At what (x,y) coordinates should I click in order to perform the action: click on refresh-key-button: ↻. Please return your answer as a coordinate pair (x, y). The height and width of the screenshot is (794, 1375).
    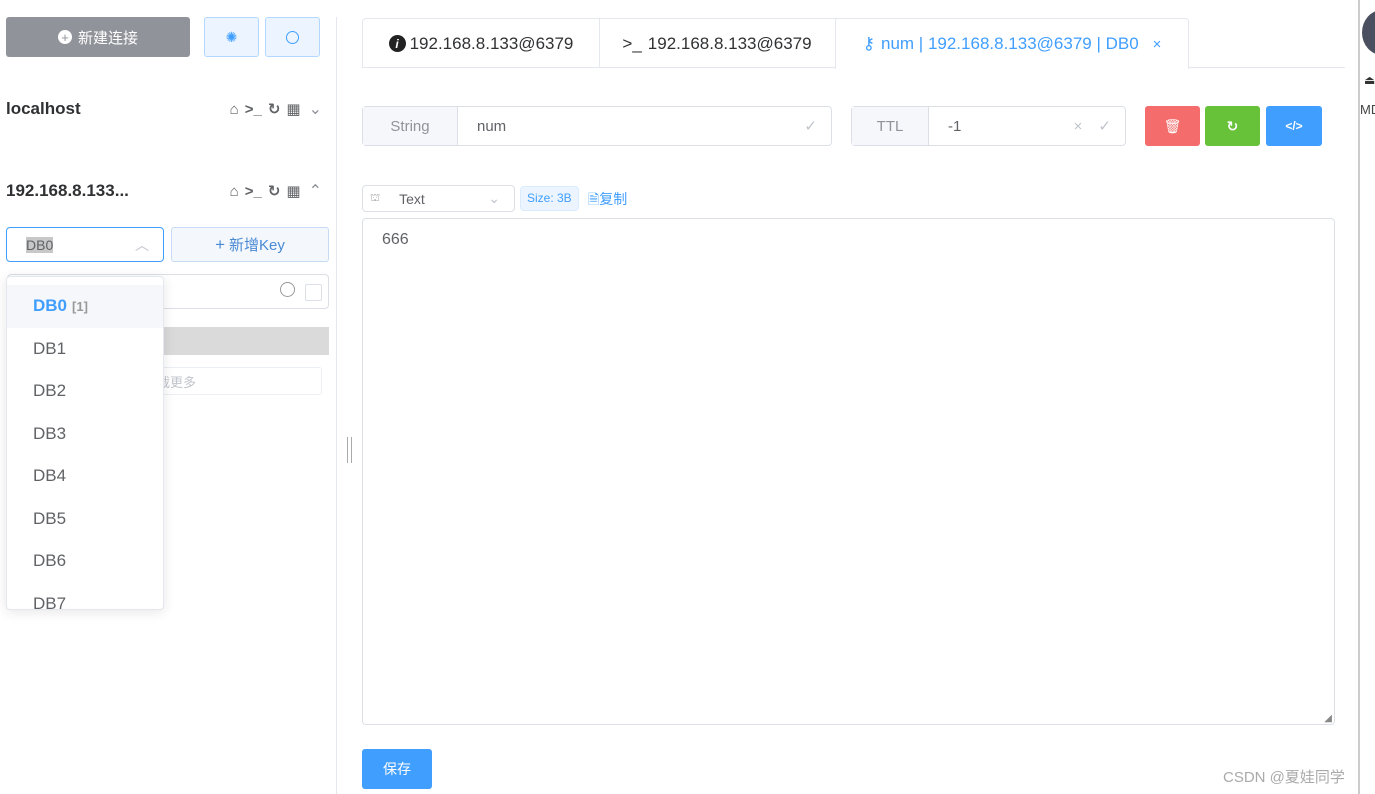
    Looking at the image, I should click on (1232, 126).